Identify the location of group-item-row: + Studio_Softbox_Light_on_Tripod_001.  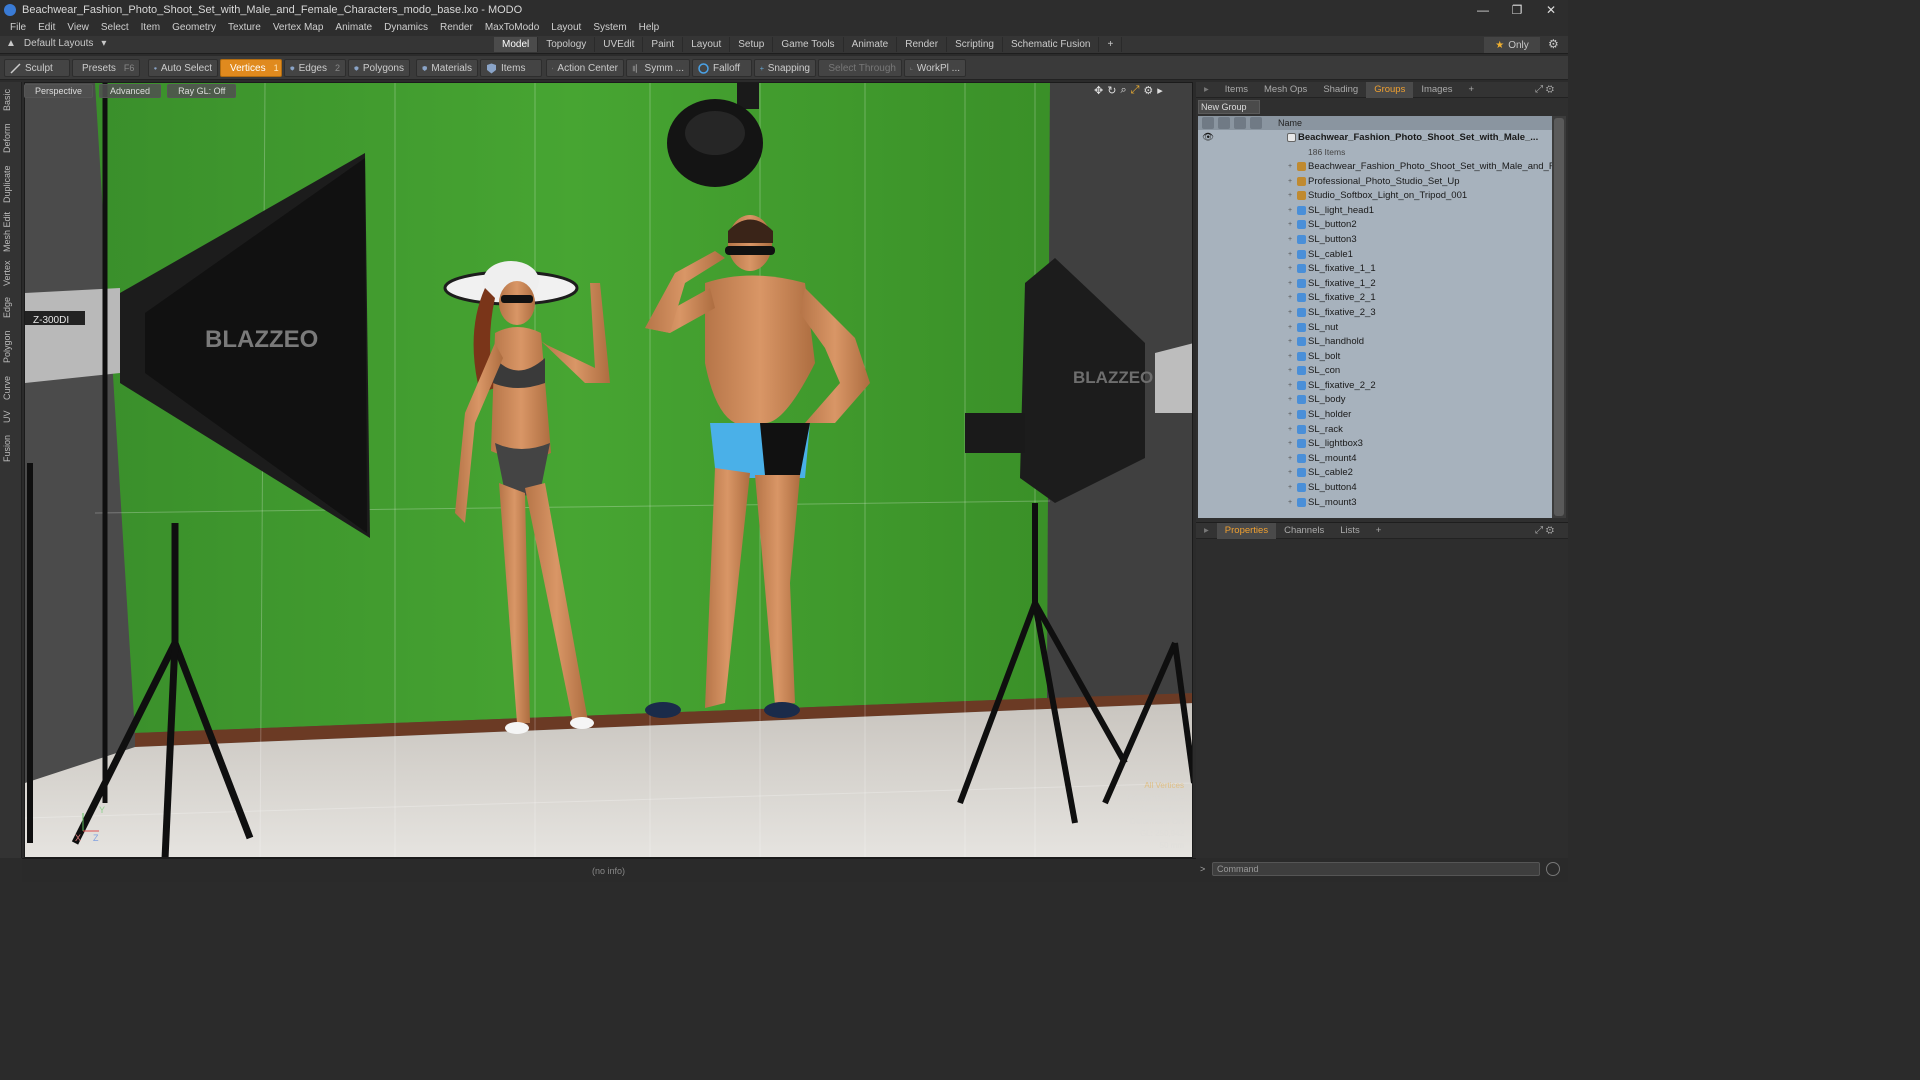
(1375, 195).